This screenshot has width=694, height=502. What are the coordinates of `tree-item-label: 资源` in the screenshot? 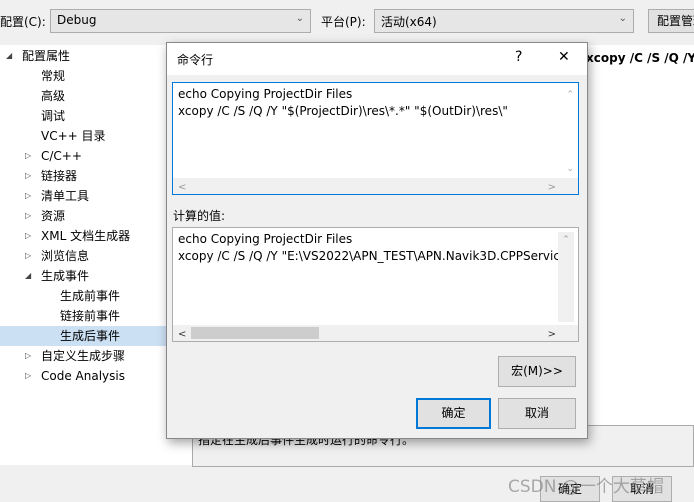 It's located at (53, 216).